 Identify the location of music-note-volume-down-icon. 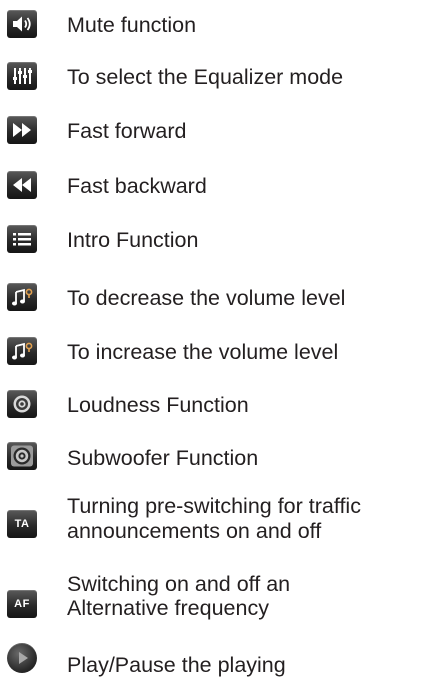
(22, 297).